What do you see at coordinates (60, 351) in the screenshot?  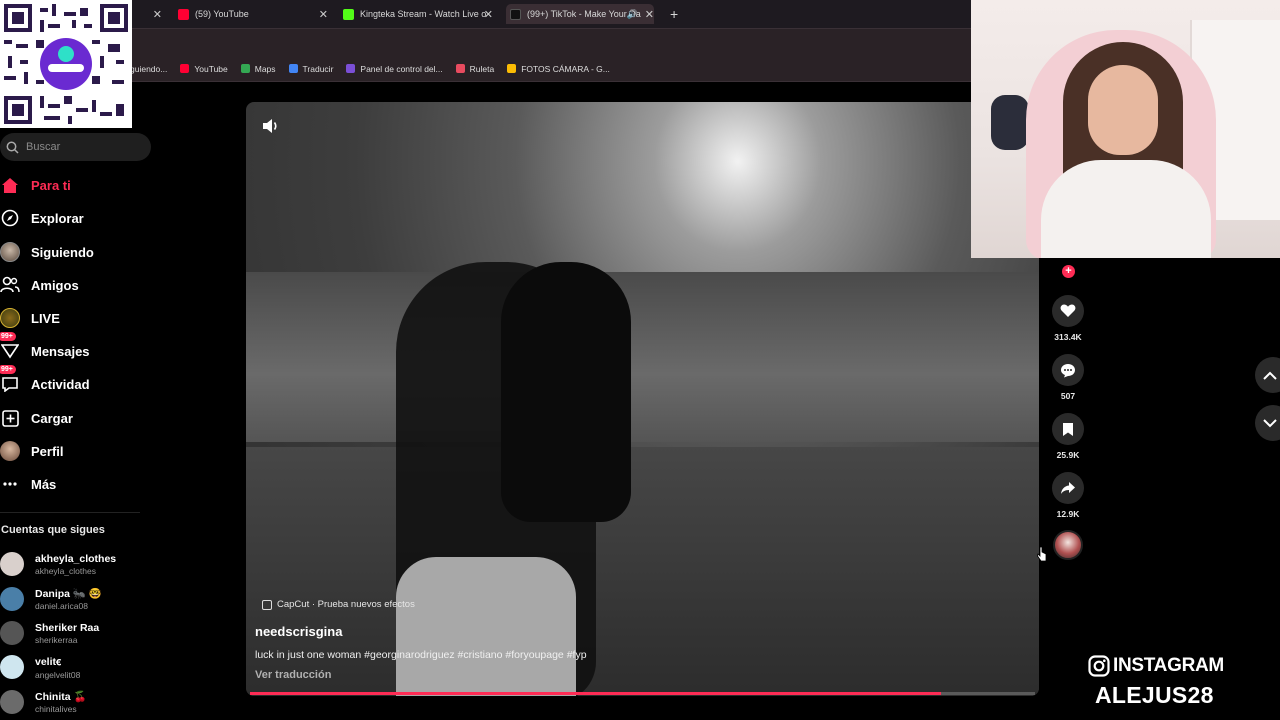 I see `nav-label: Mensajes` at bounding box center [60, 351].